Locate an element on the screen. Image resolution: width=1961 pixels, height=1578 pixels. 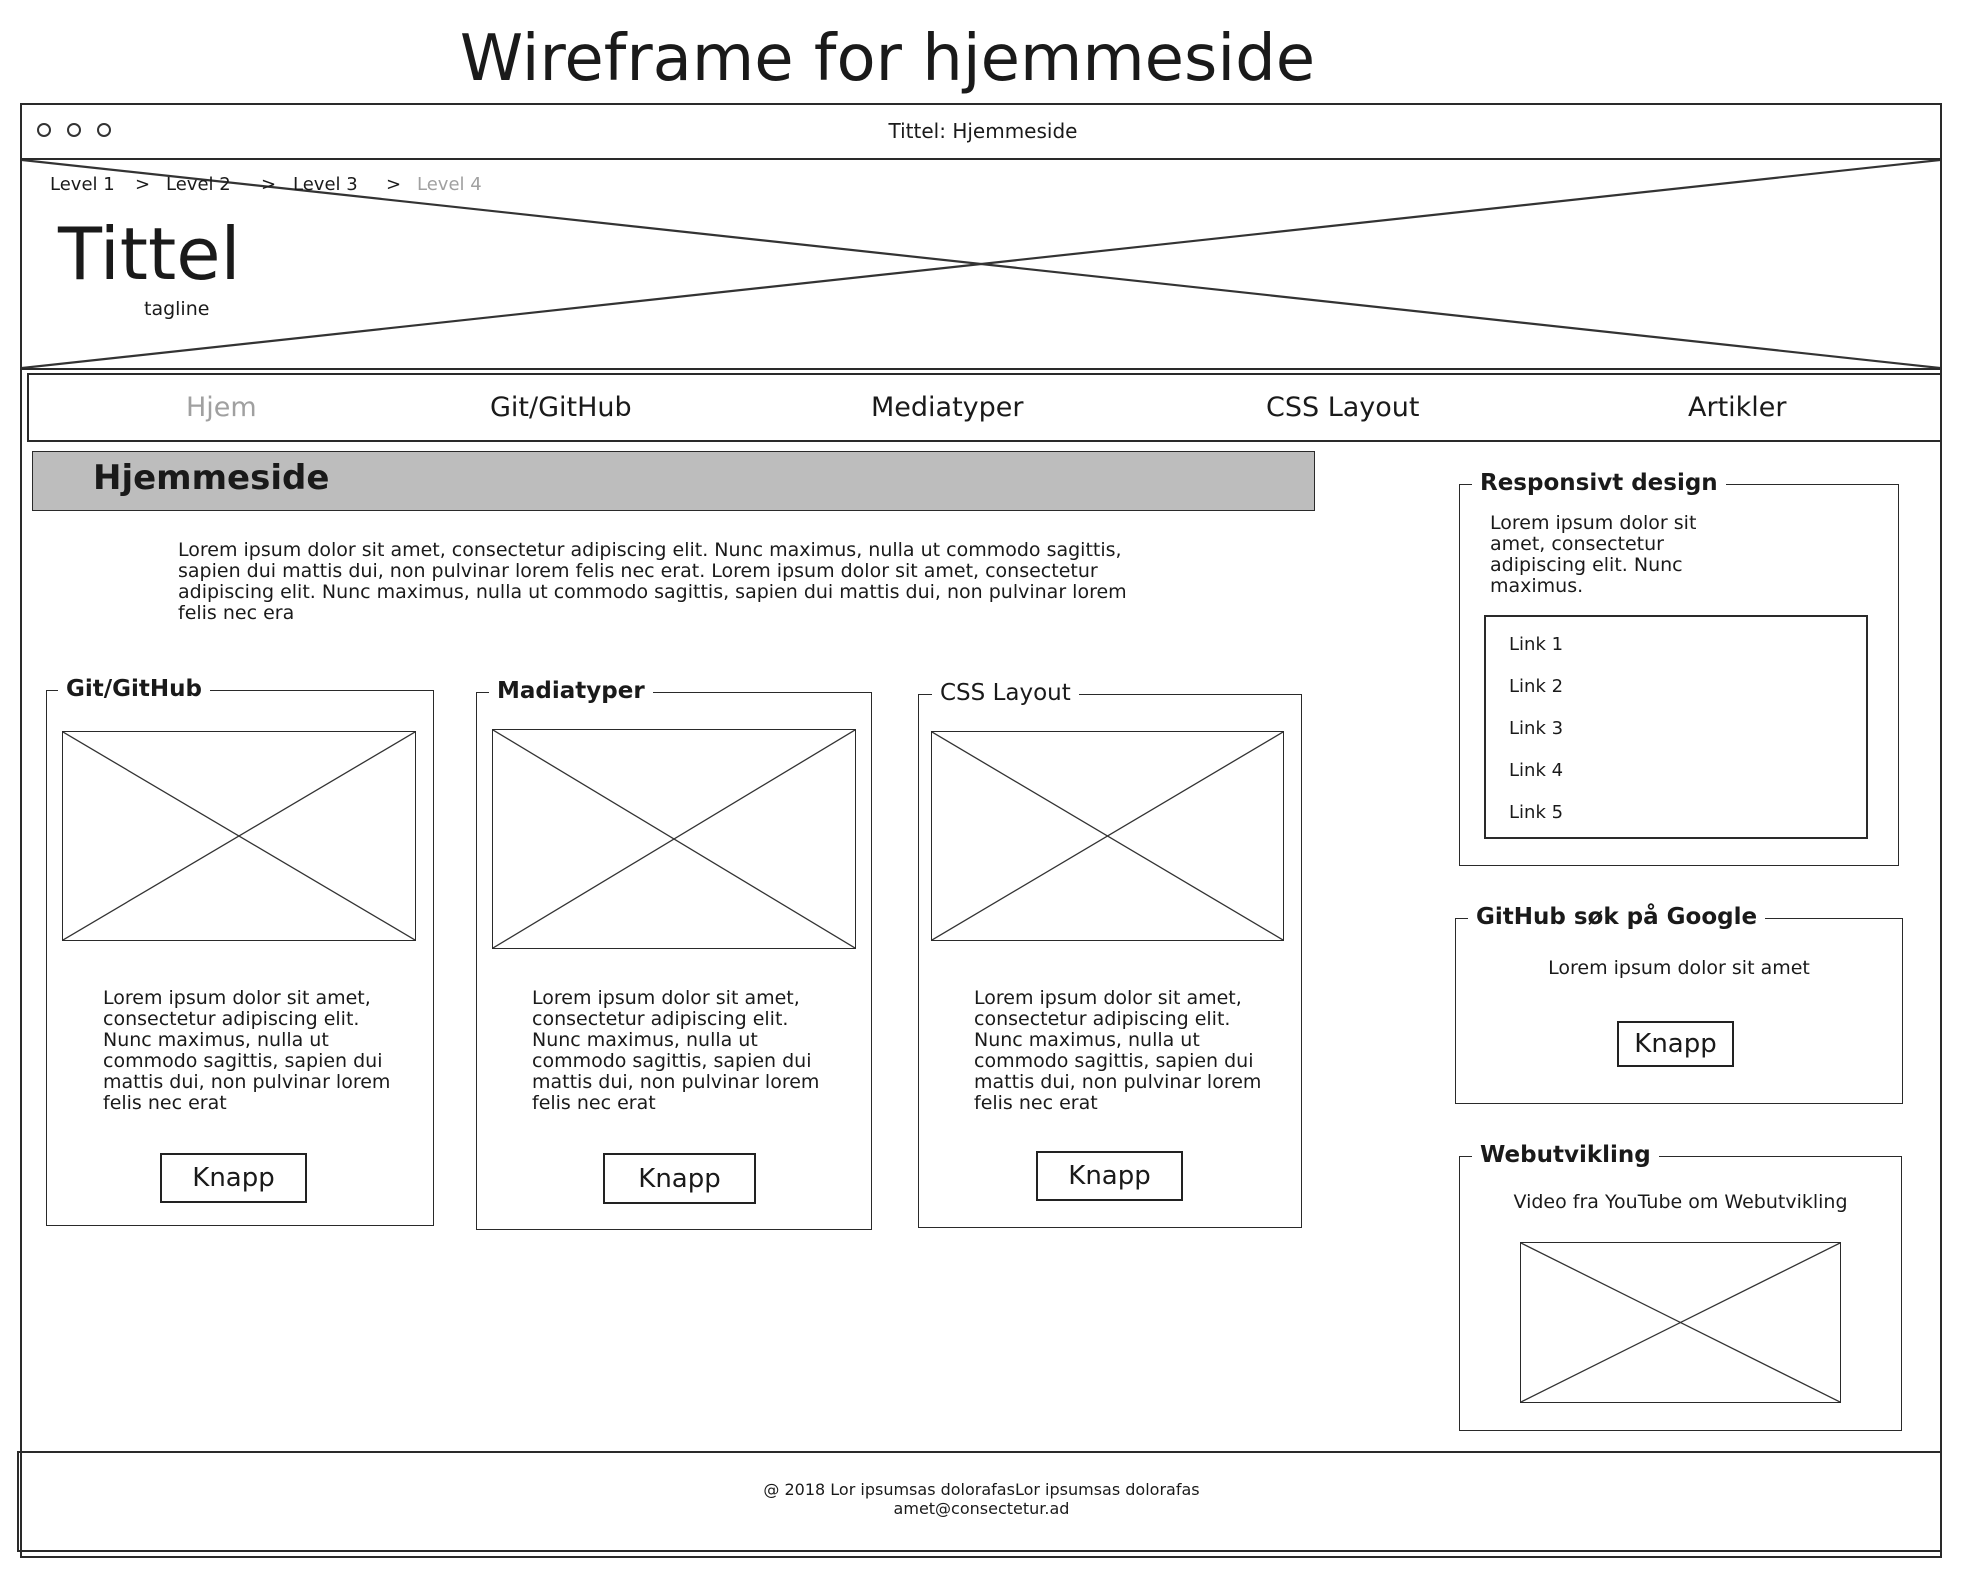
sidebar-panel-title: GitHub søk på Google is located at coordinates (1617, 917).